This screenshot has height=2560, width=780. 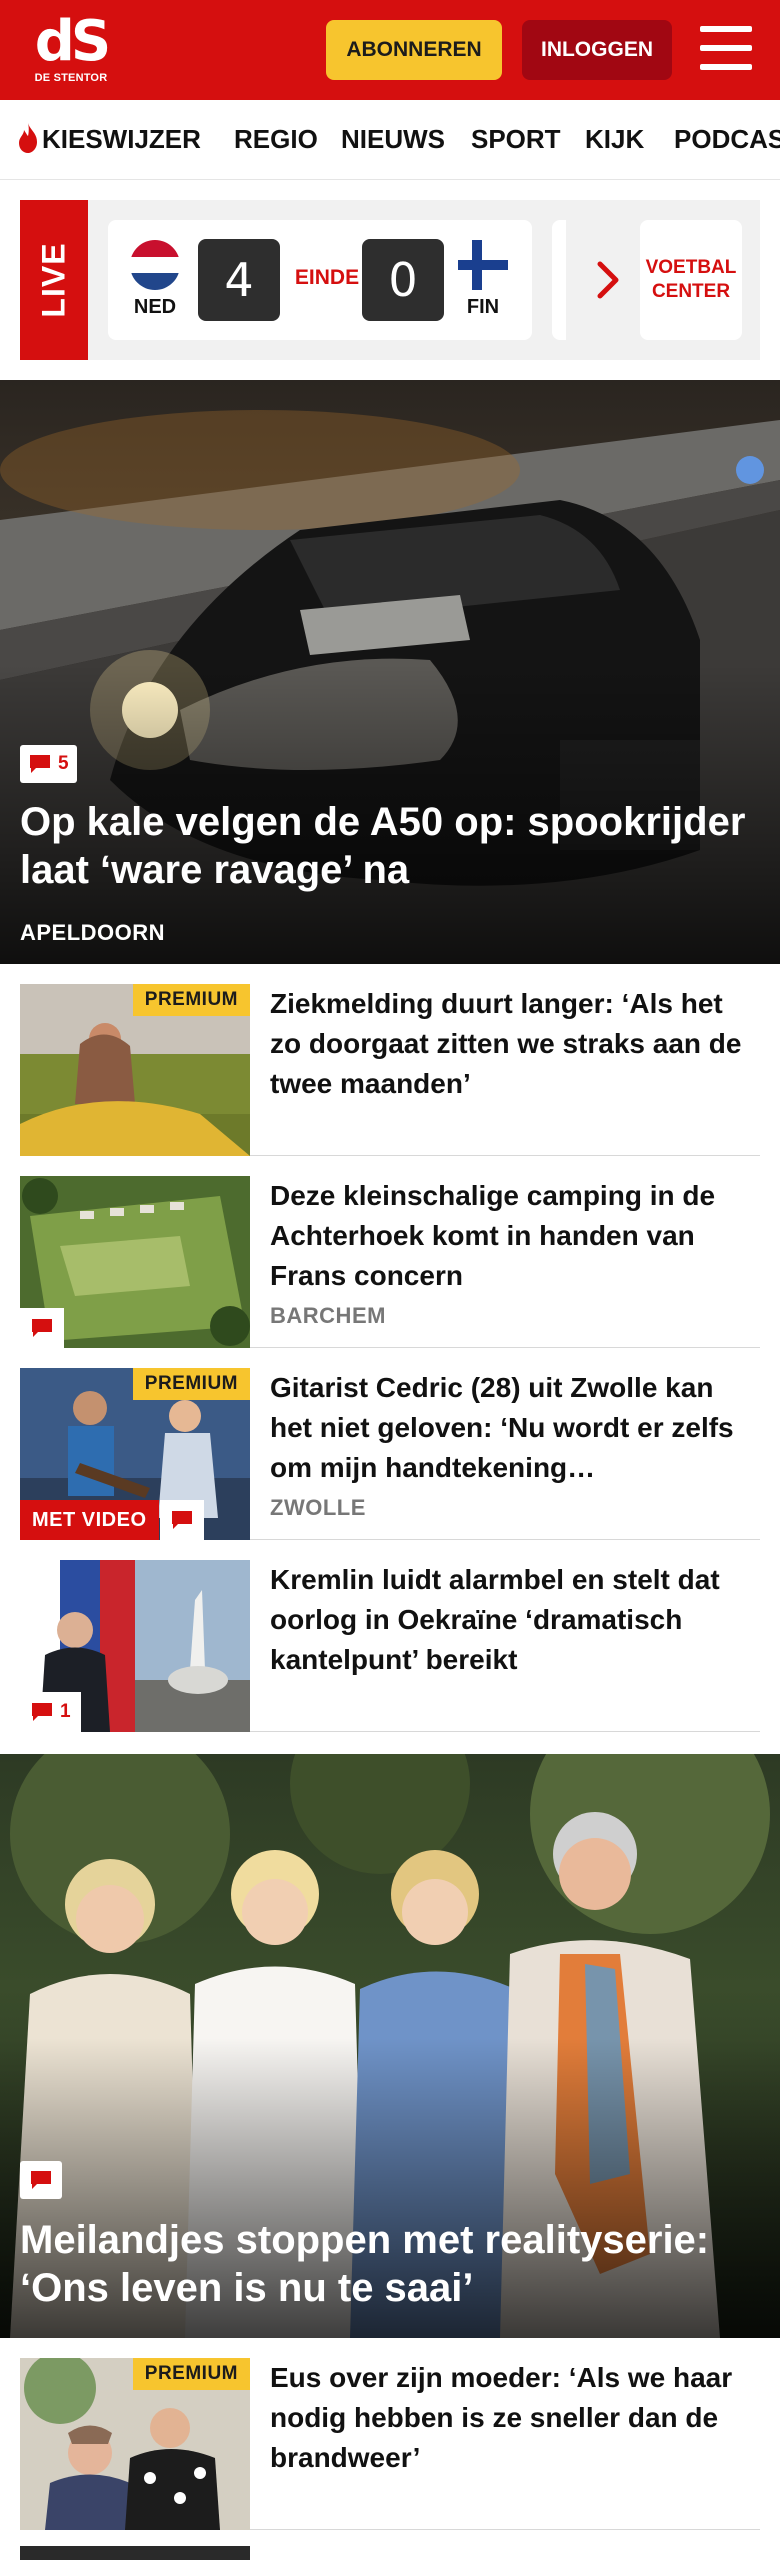 What do you see at coordinates (239, 280) in the screenshot?
I see `home-score: 4` at bounding box center [239, 280].